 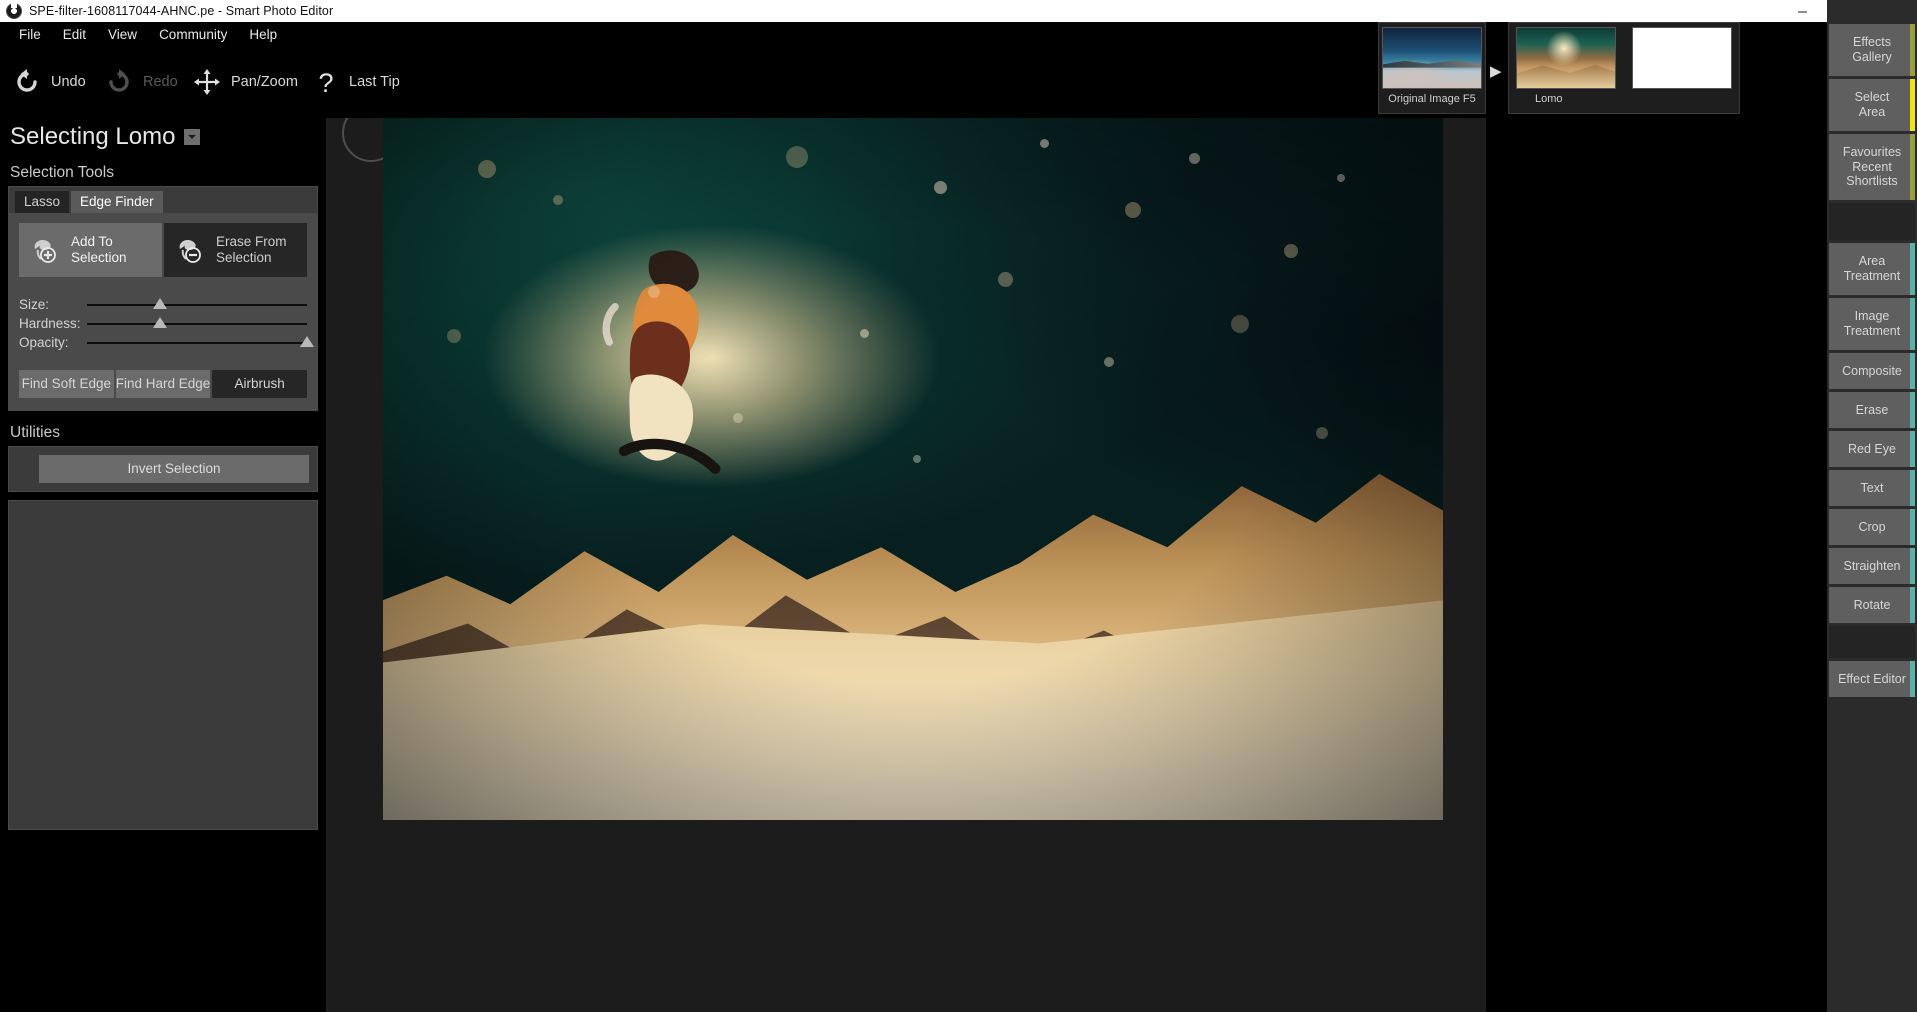 I want to click on last-tip-button: ? Last Tip, so click(x=356, y=82).